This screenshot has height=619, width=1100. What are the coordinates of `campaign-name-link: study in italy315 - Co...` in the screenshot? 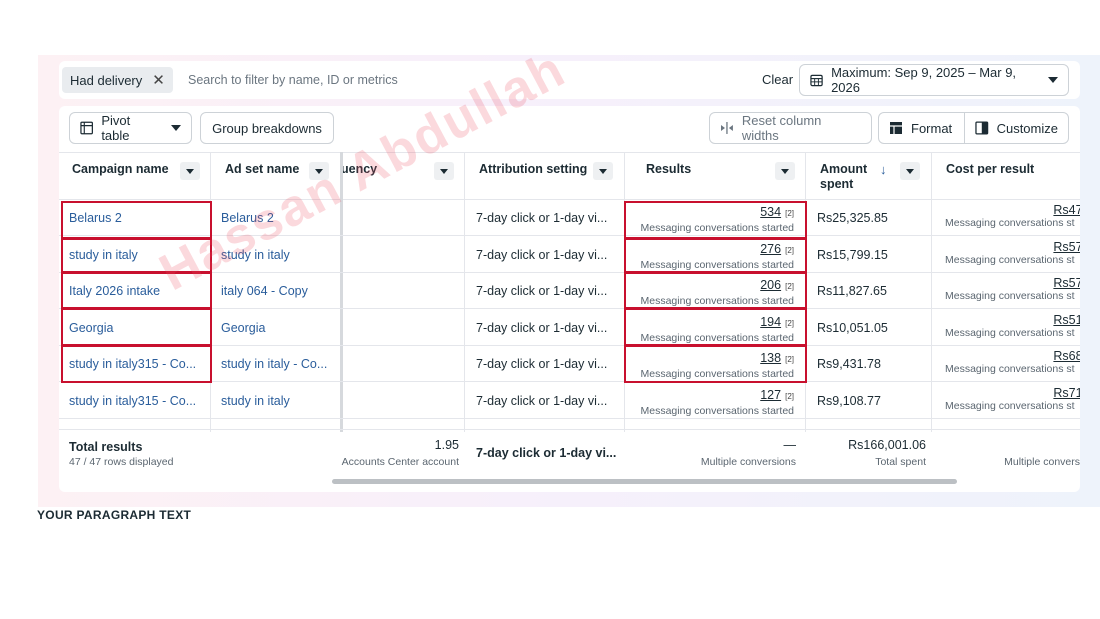 It's located at (134, 401).